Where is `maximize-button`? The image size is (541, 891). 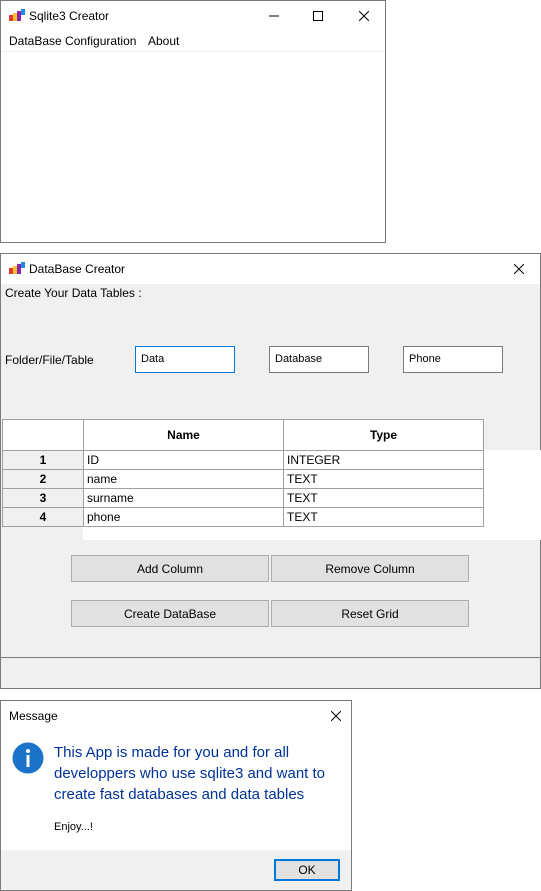 maximize-button is located at coordinates (317, 16).